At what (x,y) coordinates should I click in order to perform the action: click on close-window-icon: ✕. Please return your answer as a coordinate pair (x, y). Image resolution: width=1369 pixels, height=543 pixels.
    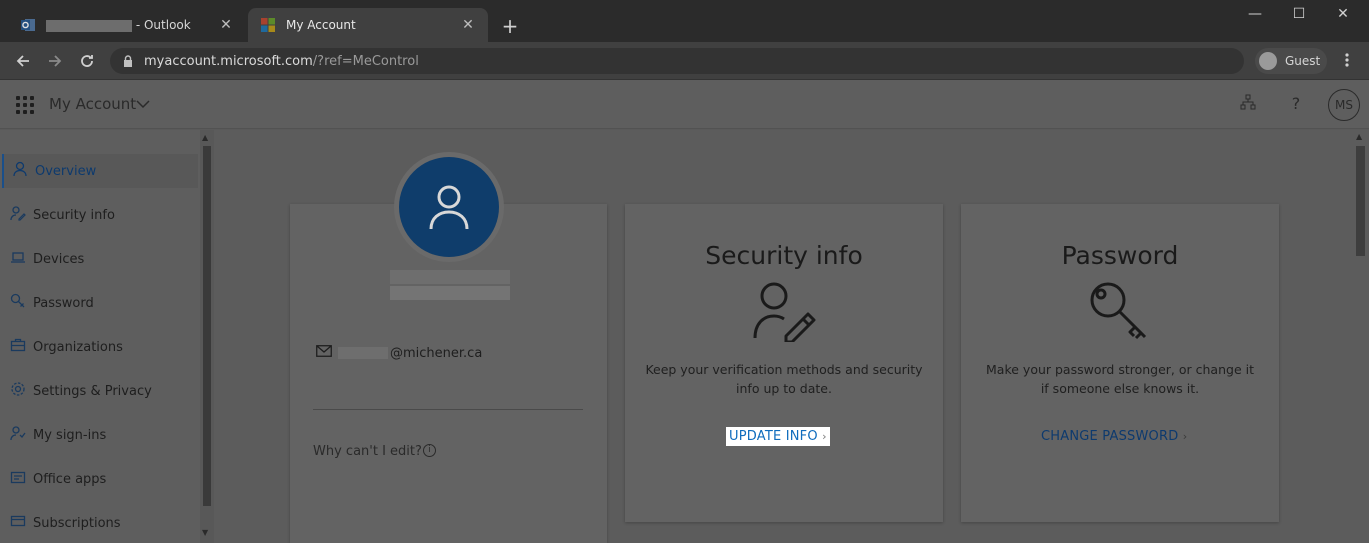
    Looking at the image, I should click on (1343, 14).